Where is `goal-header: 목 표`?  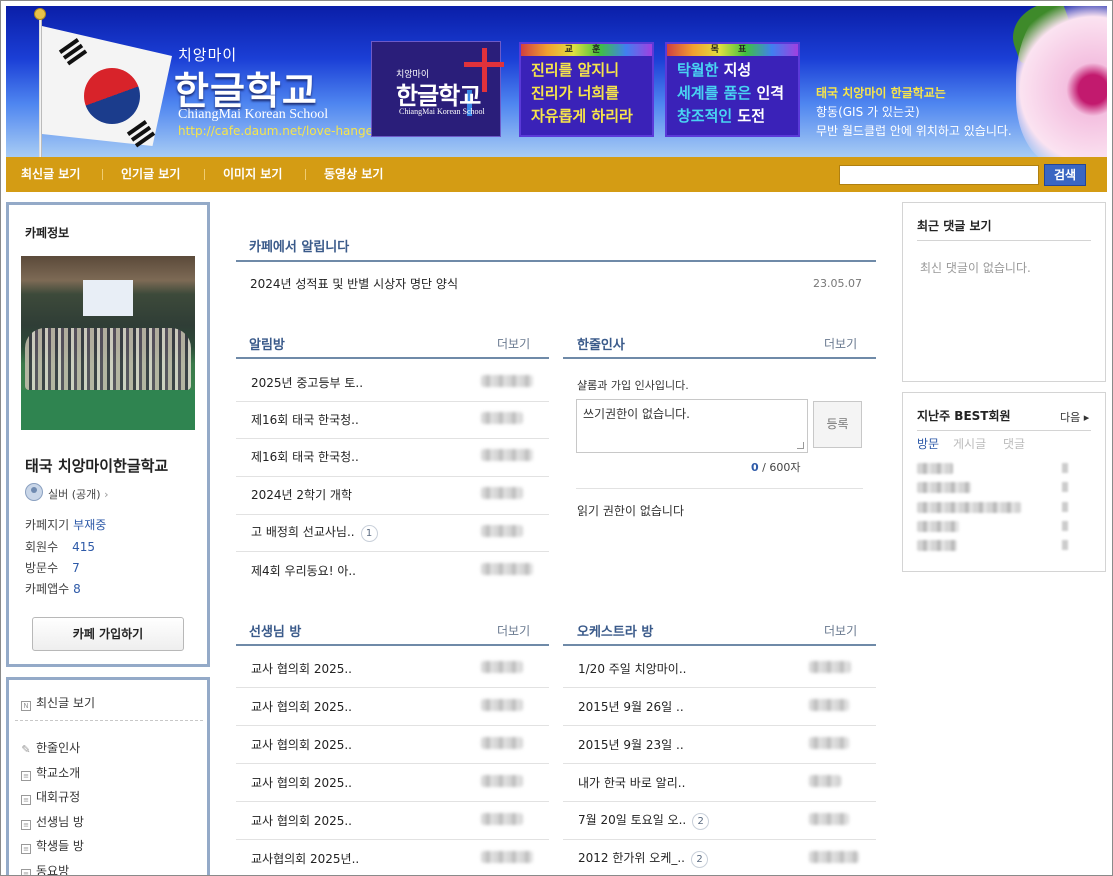 goal-header: 목 표 is located at coordinates (732, 50).